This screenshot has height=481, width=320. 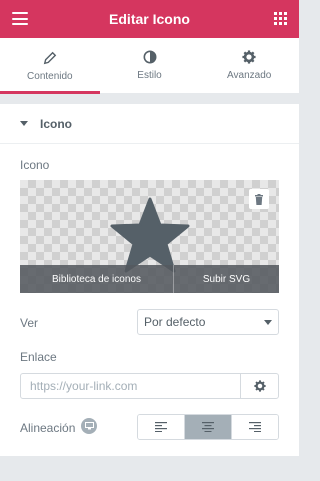 What do you see at coordinates (97, 279) in the screenshot?
I see `icon-library-button: Biblioteca de iconos` at bounding box center [97, 279].